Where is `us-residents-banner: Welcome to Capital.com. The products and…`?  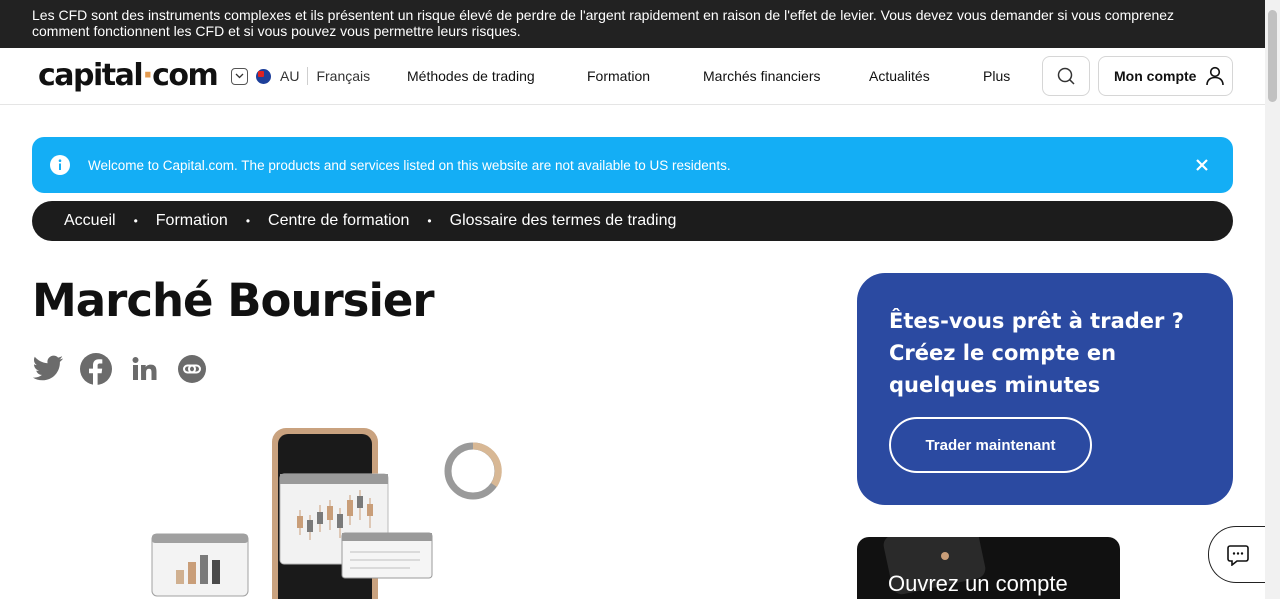
us-residents-banner: Welcome to Capital.com. The products and… is located at coordinates (632, 165).